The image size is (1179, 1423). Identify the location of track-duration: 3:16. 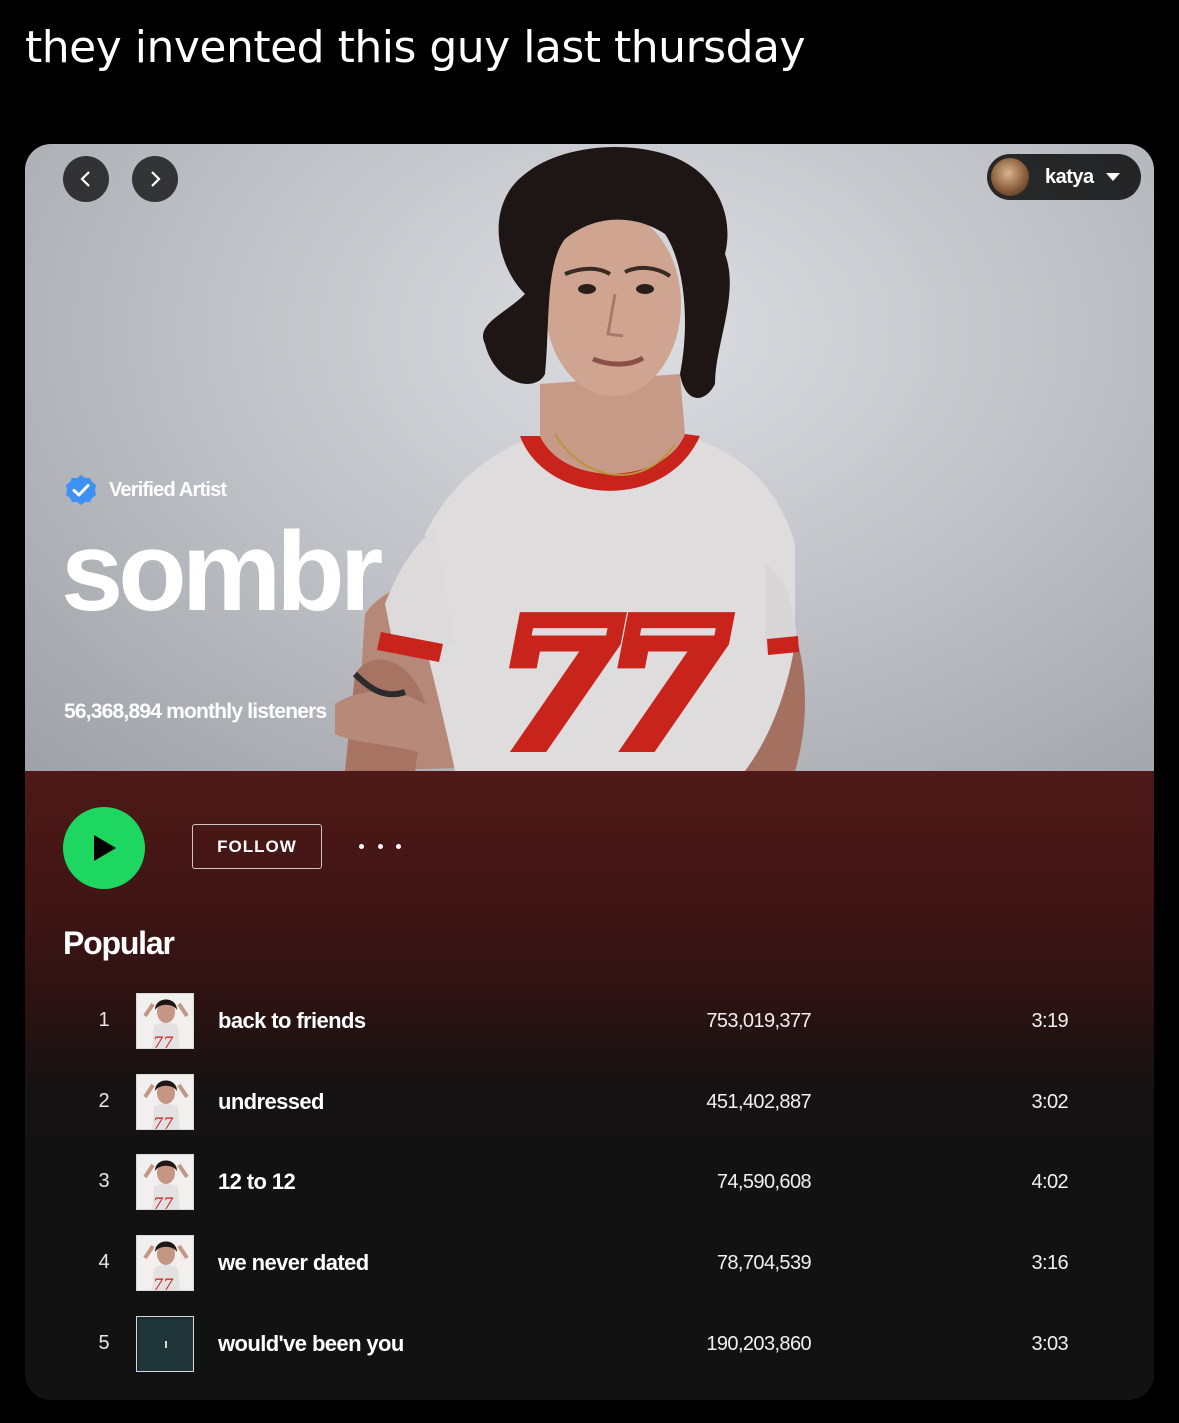
(1049, 1263).